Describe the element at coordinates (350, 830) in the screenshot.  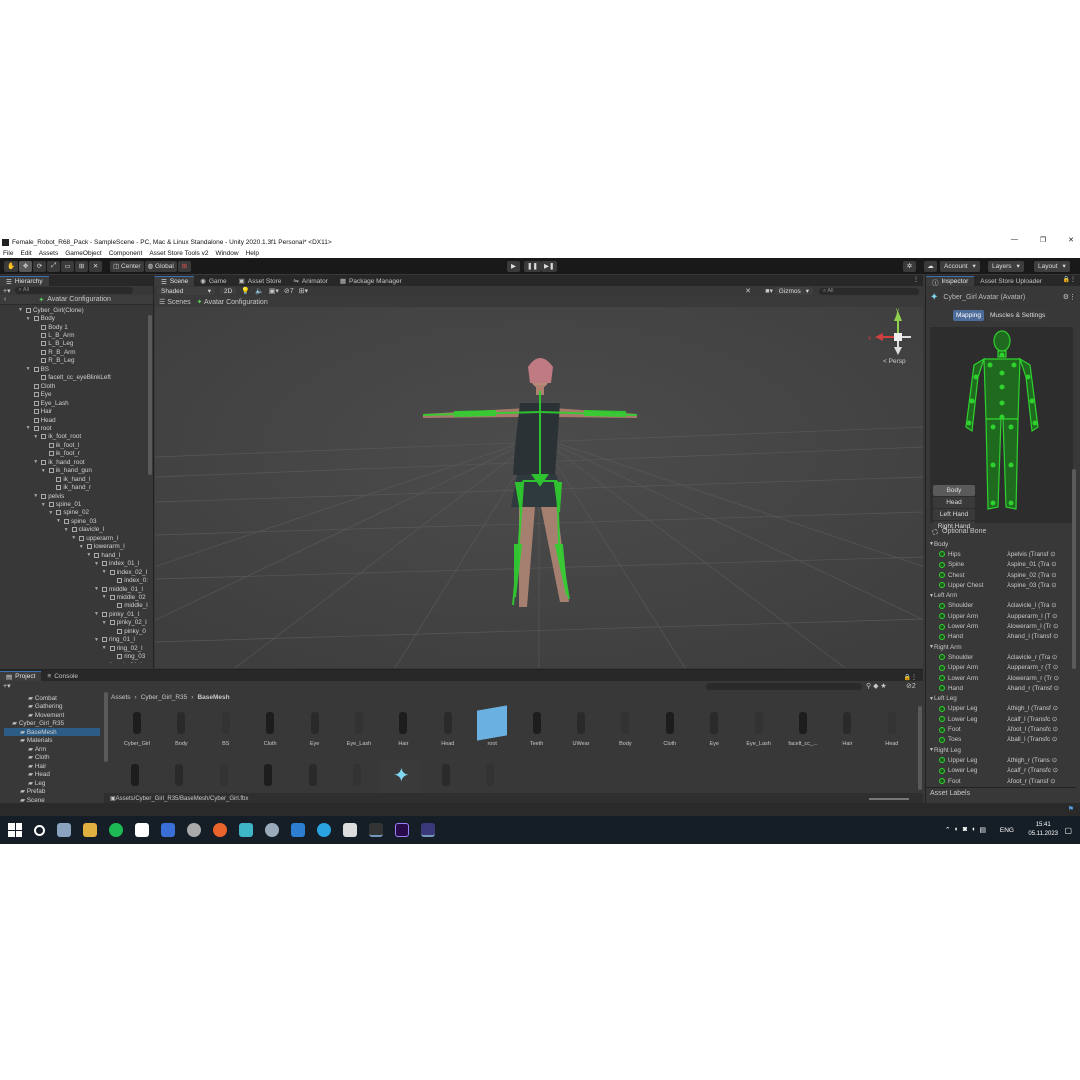
I see `unity-hub-icon` at that location.